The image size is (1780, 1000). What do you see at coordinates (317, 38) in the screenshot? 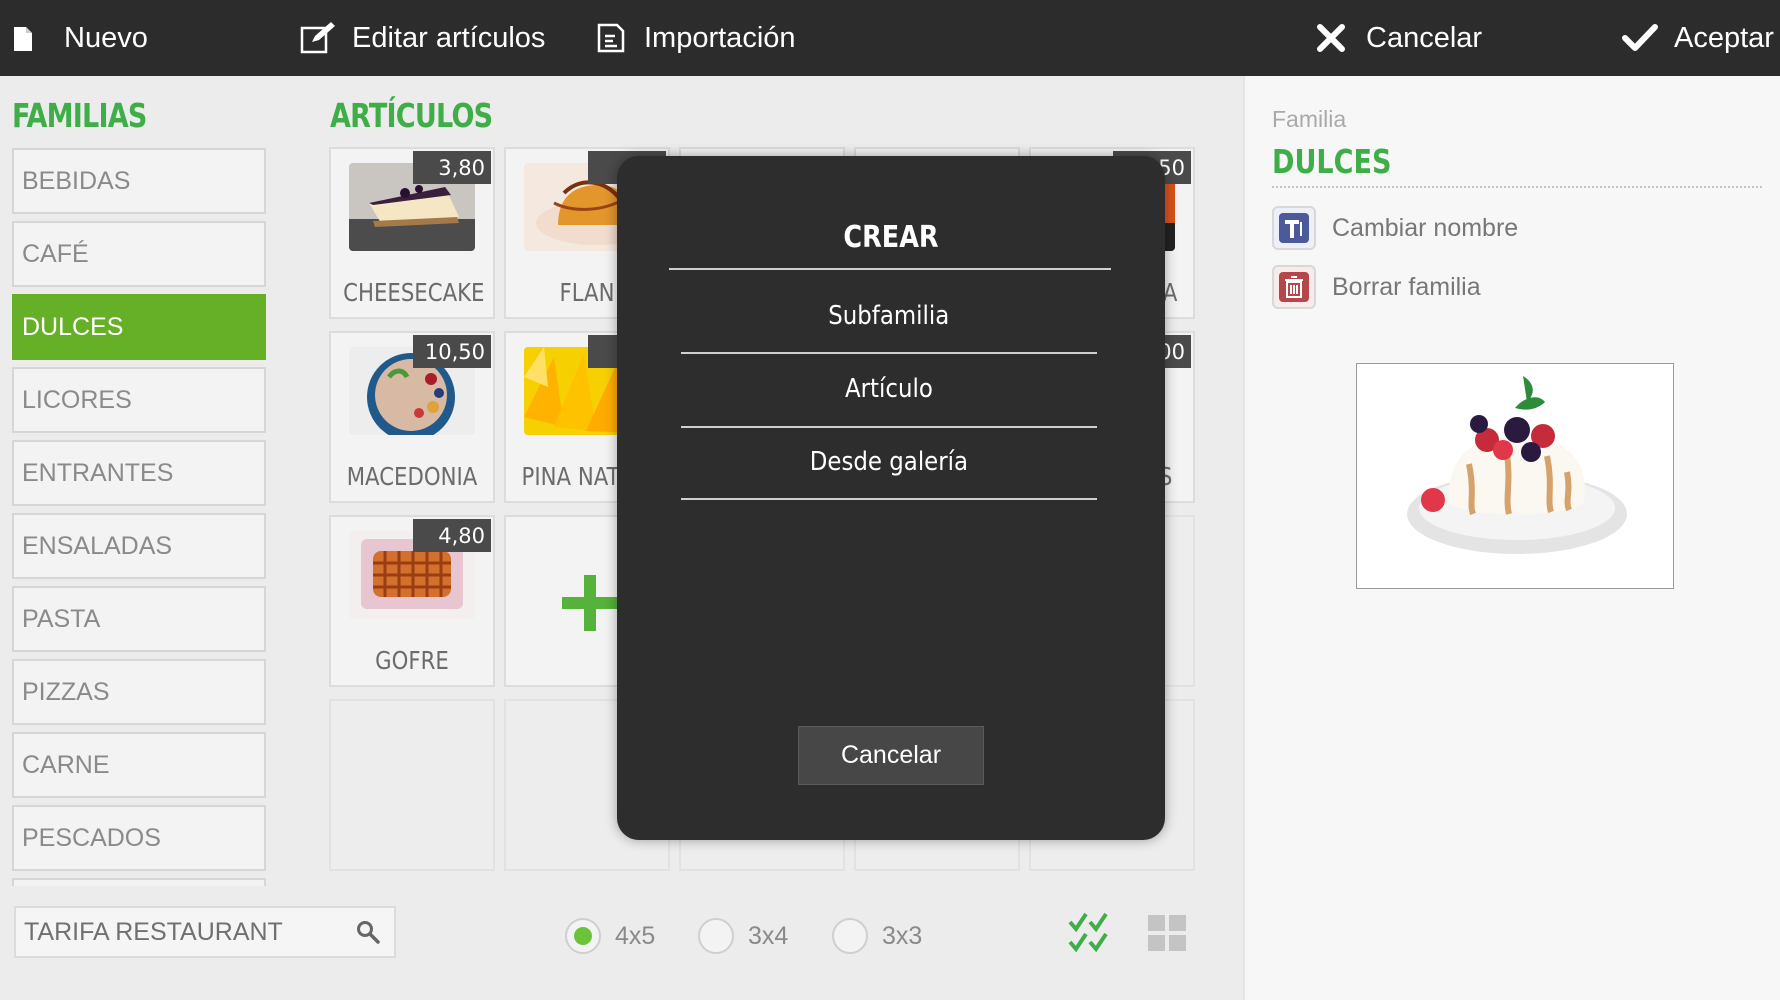
I see `edit-icon` at bounding box center [317, 38].